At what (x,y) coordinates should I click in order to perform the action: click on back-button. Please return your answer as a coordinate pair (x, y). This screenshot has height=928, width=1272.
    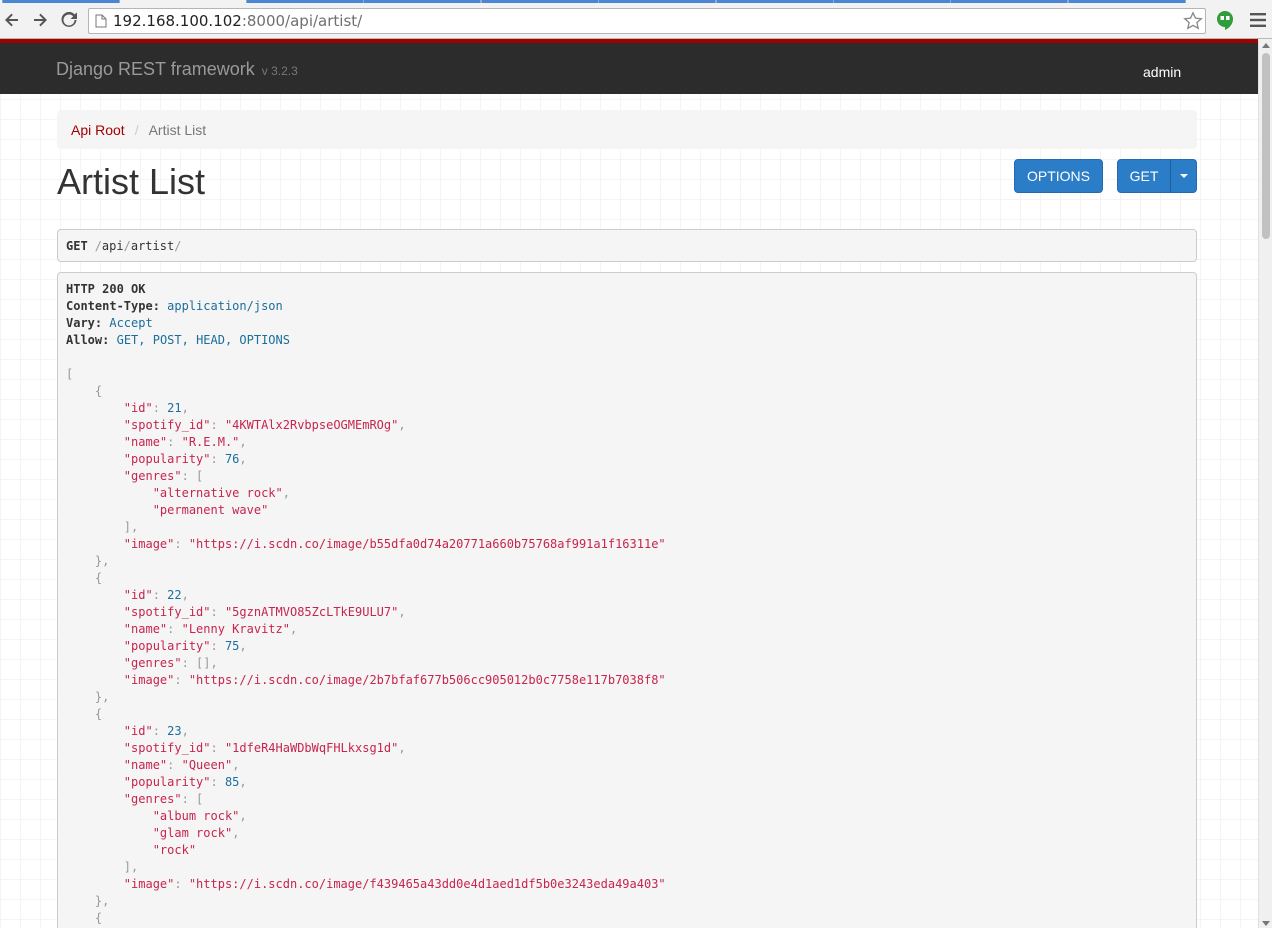
    Looking at the image, I should click on (12, 20).